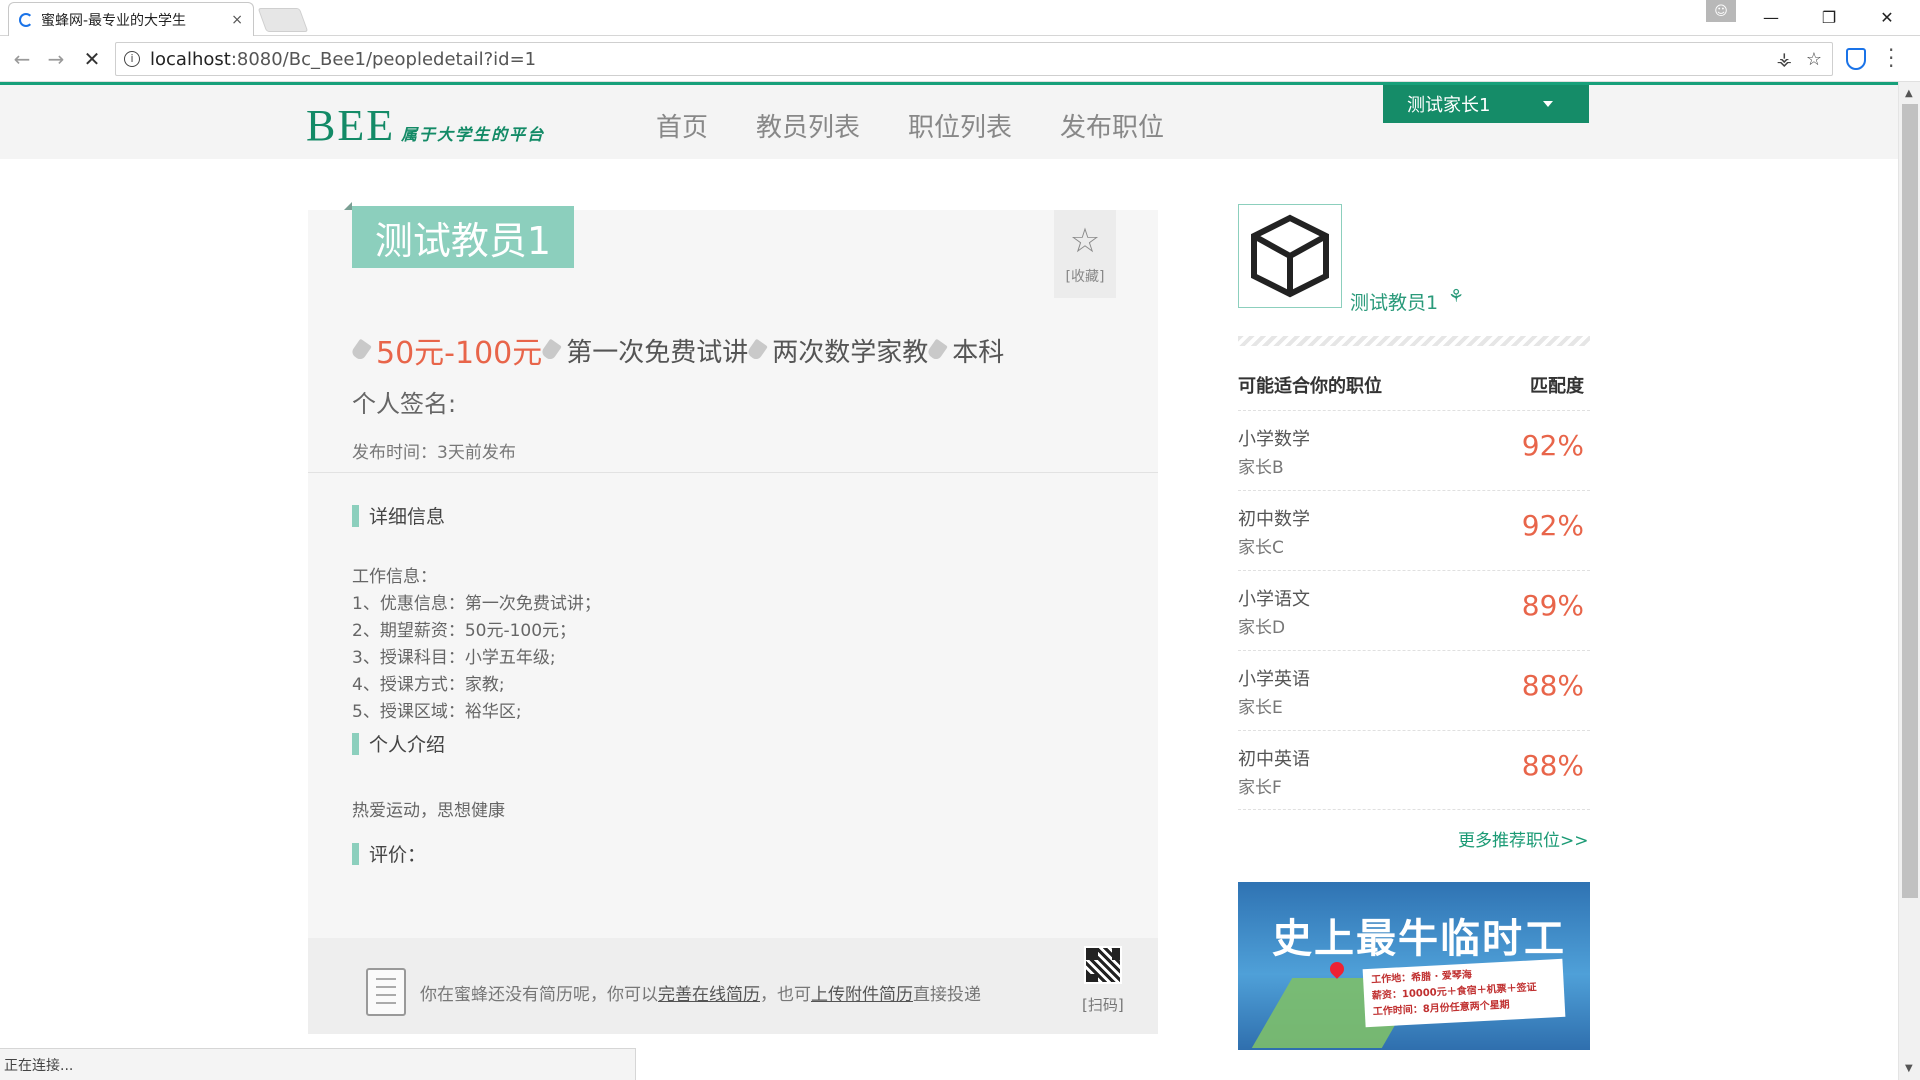 This screenshot has height=1080, width=1920. I want to click on ribbon-fold, so click(348, 206).